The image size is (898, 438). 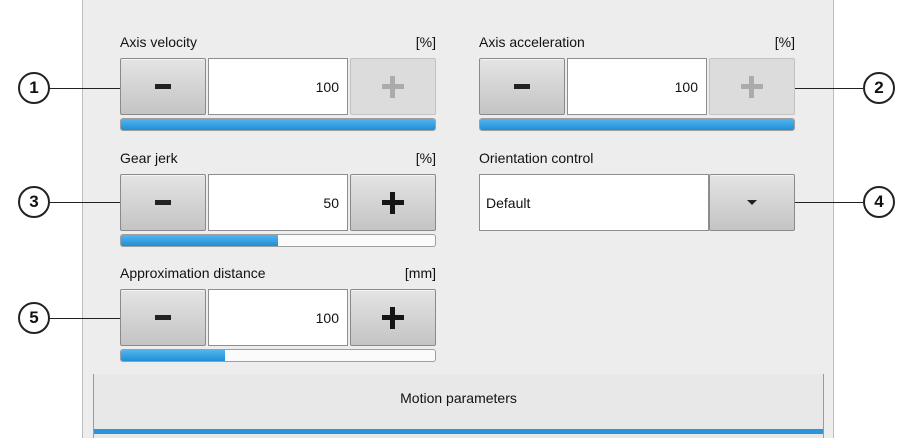 What do you see at coordinates (536, 158) in the screenshot?
I see `orientation-control-label: Orientation control` at bounding box center [536, 158].